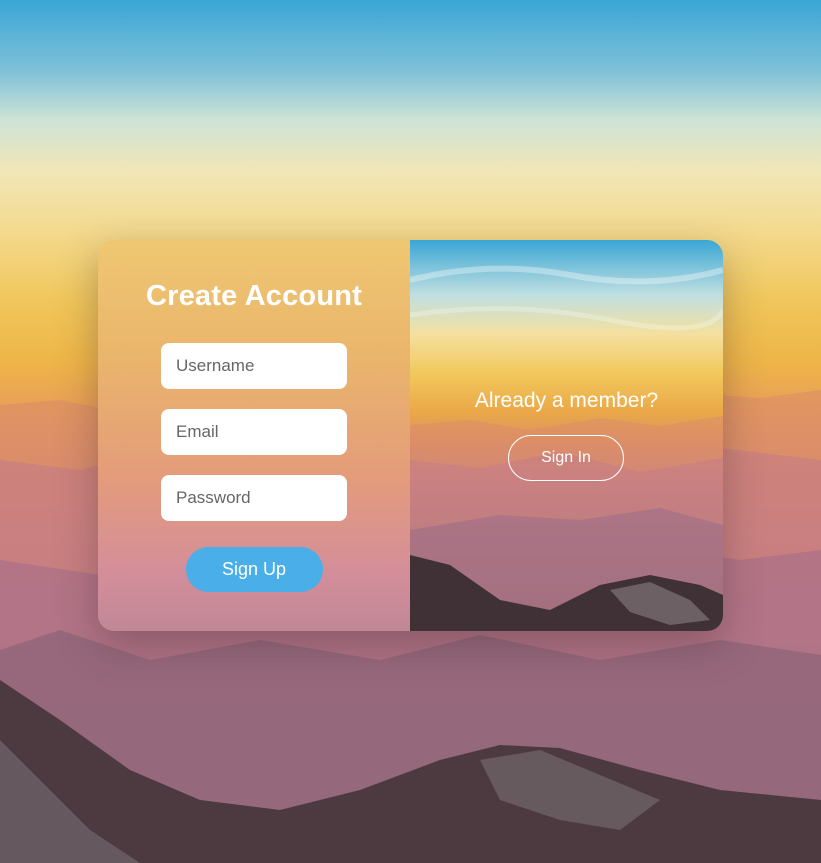  I want to click on sign-in-button: Sign In, so click(566, 458).